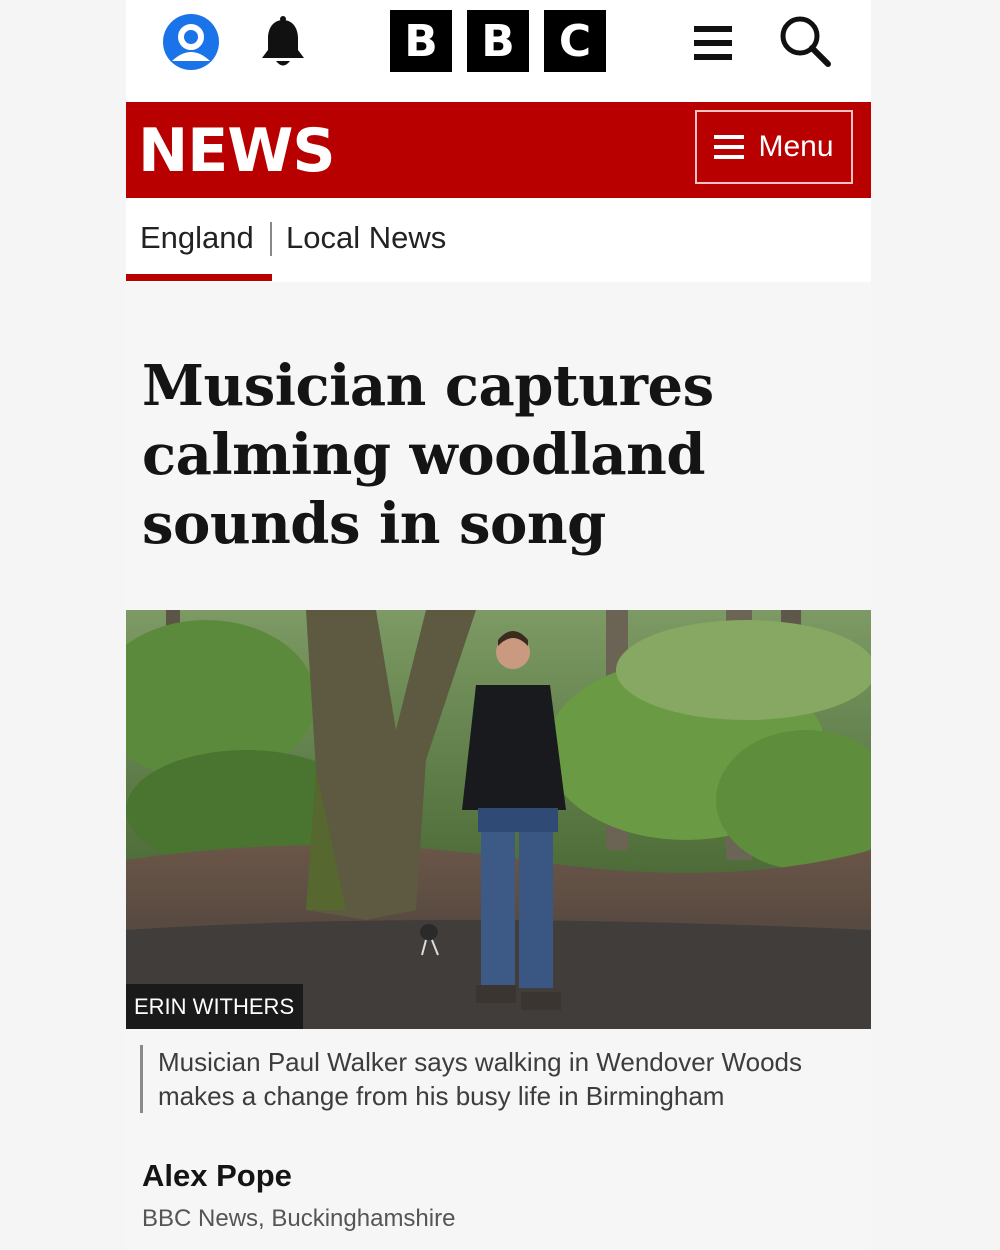  I want to click on menu-button: Menu, so click(774, 147).